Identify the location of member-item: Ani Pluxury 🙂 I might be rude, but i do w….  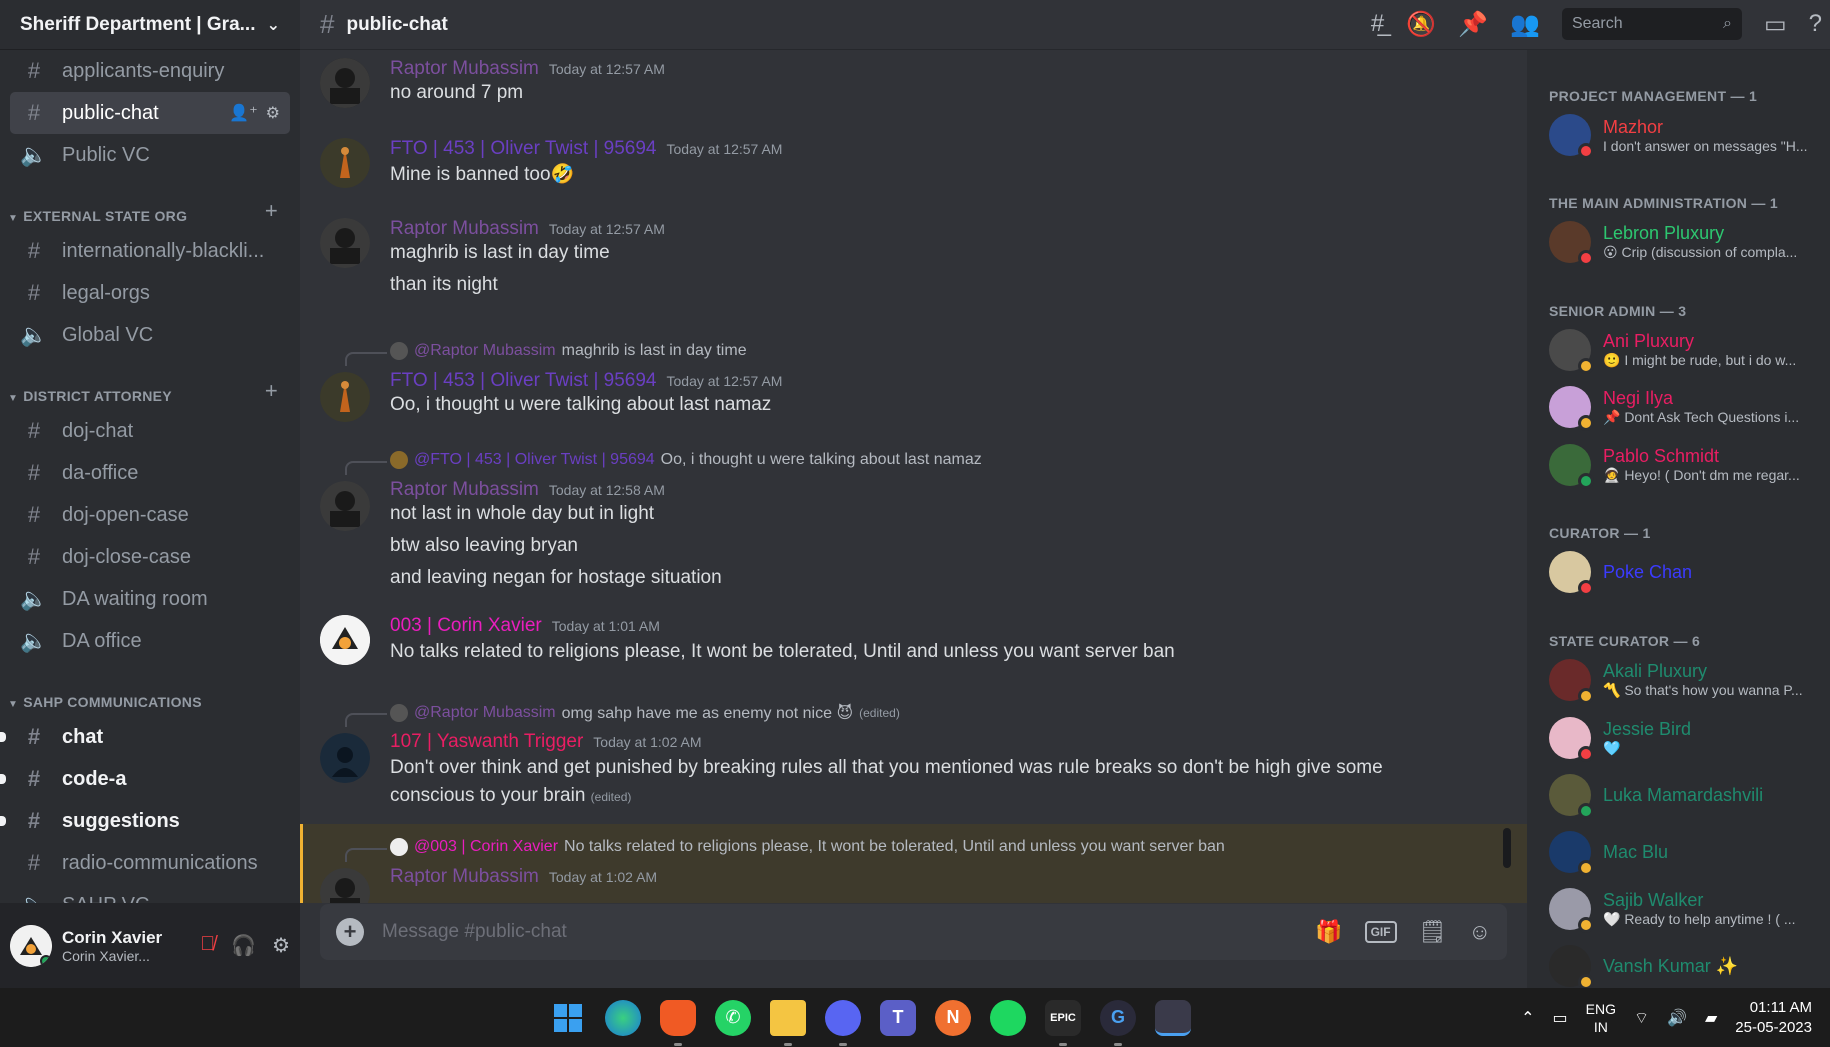
(1684, 350).